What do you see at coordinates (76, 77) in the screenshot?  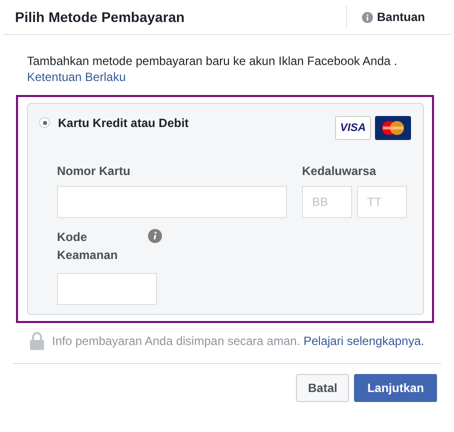 I see `terms-link: Ketentuan Berlaku` at bounding box center [76, 77].